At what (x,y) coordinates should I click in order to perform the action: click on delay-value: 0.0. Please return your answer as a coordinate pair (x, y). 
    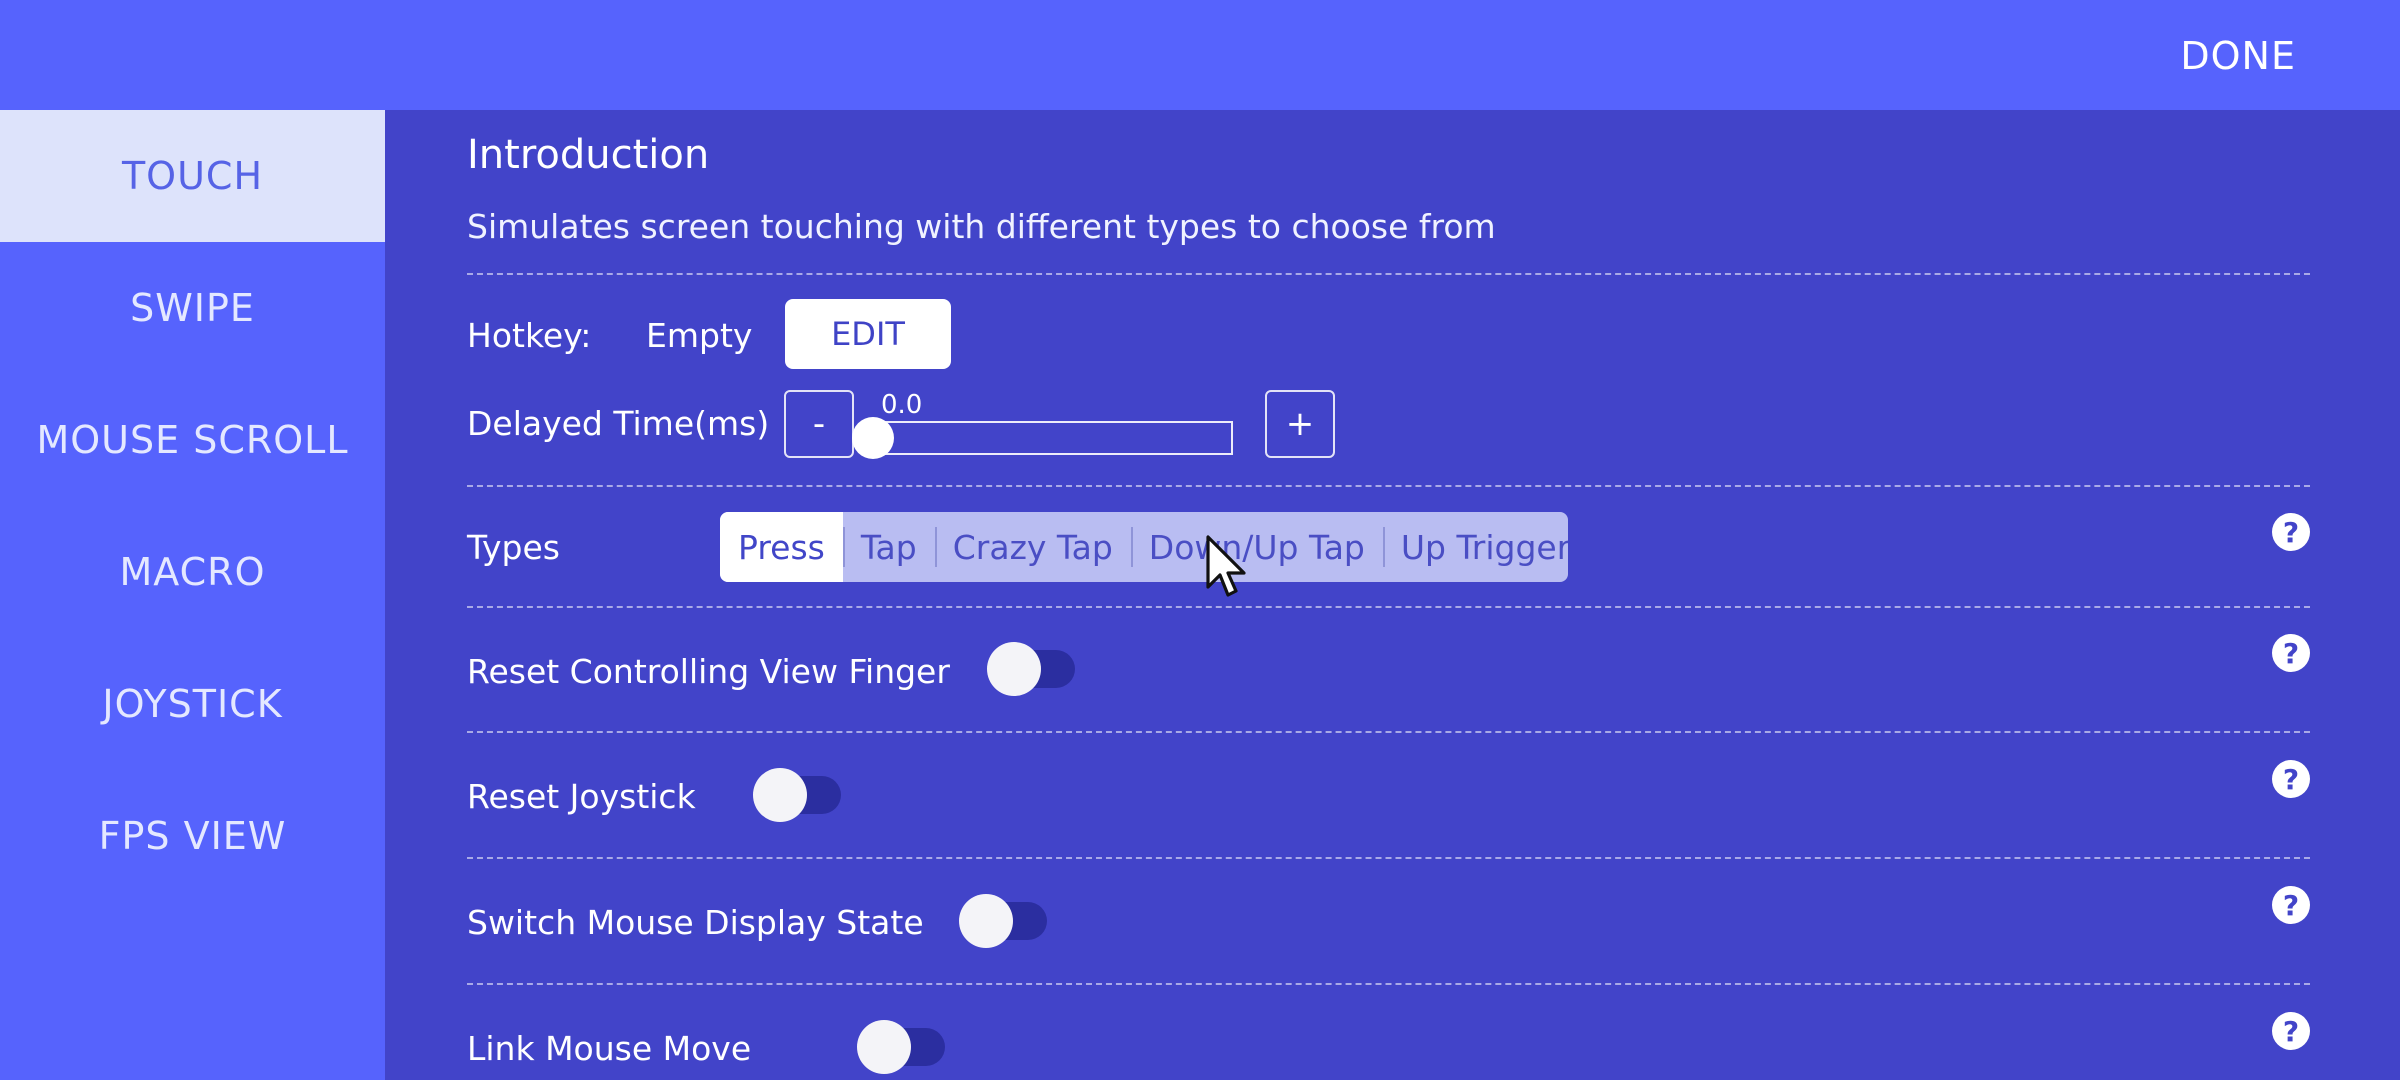
    Looking at the image, I should click on (902, 405).